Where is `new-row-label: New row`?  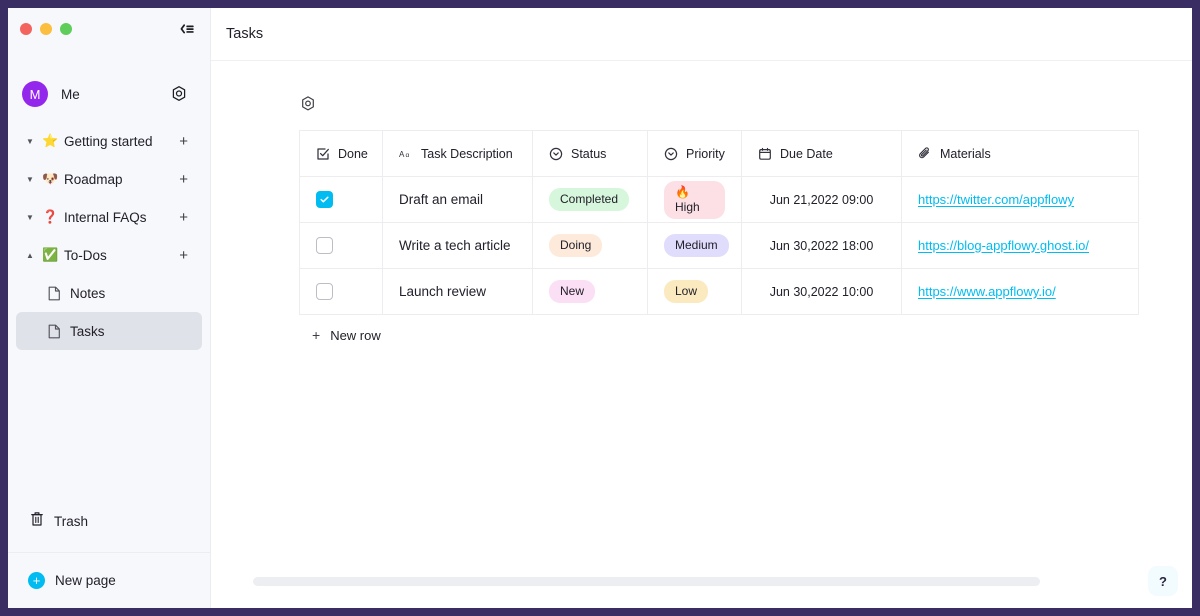
new-row-label: New row is located at coordinates (355, 335).